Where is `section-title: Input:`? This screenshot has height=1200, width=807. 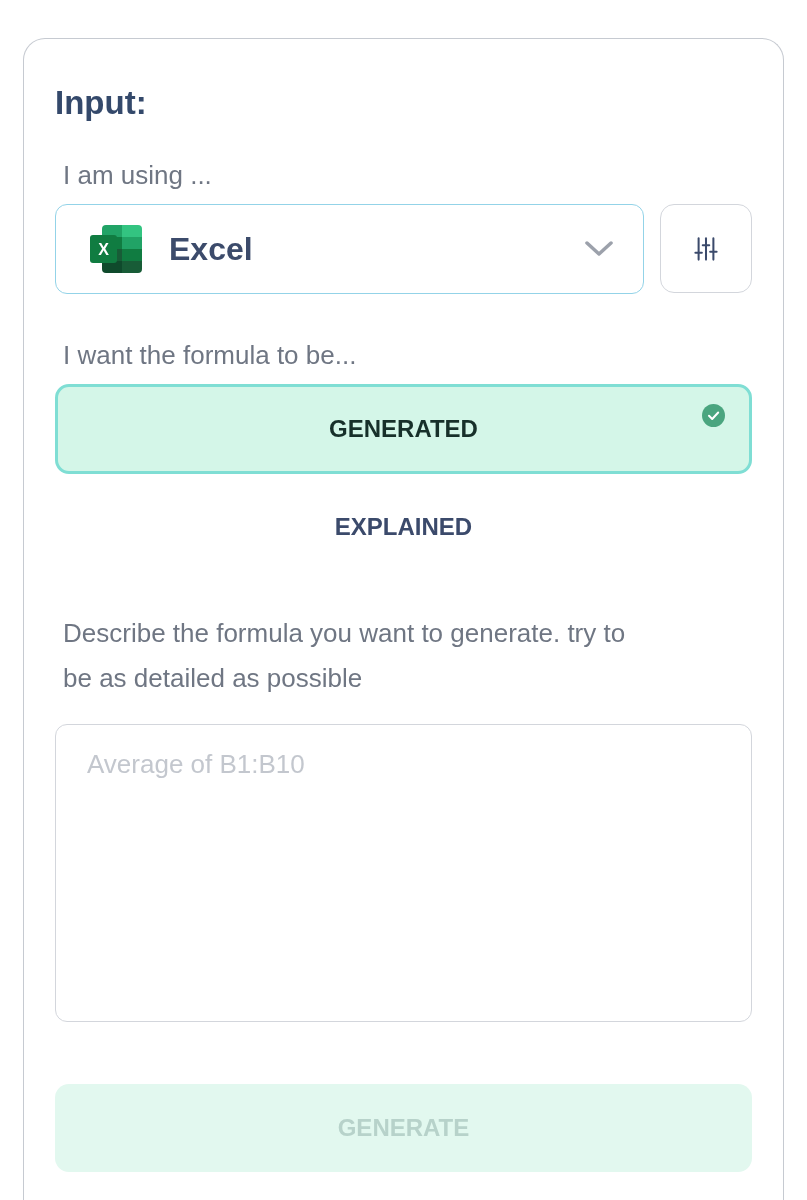 section-title: Input: is located at coordinates (101, 103).